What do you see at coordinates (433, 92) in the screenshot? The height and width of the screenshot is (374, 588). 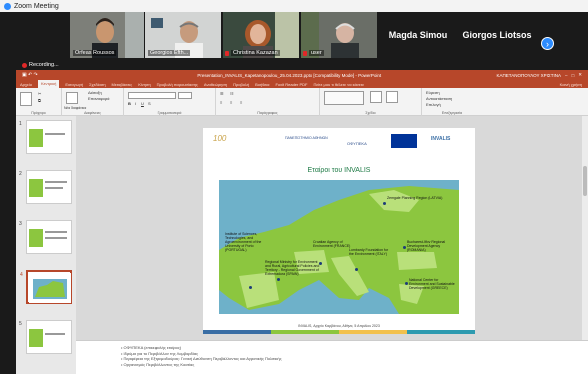 I see `find-button: Εύρεση` at bounding box center [433, 92].